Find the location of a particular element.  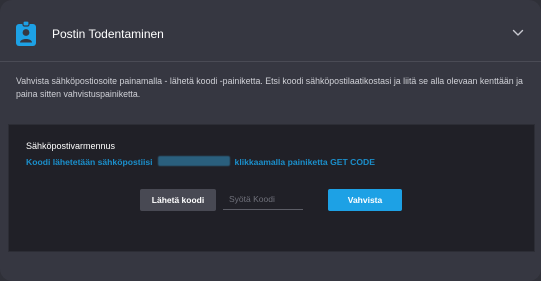

page-title: Postin Todentaminen is located at coordinates (108, 34).